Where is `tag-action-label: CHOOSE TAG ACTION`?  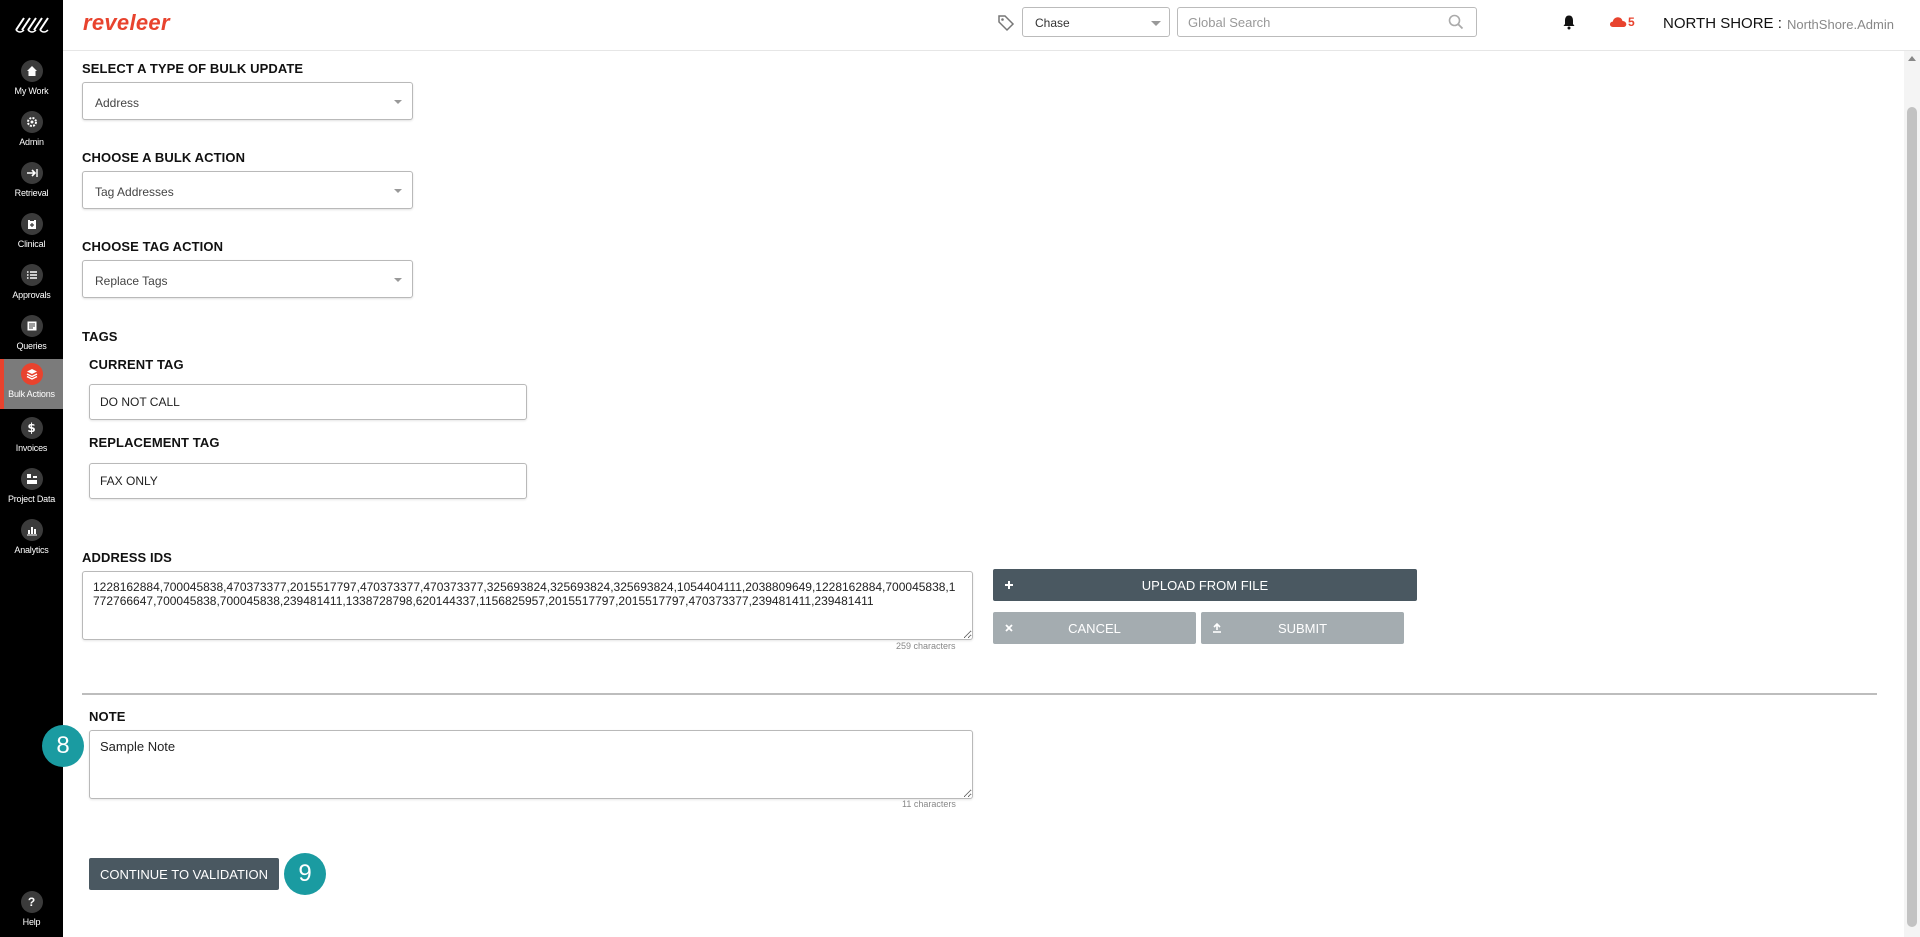 tag-action-label: CHOOSE TAG ACTION is located at coordinates (153, 246).